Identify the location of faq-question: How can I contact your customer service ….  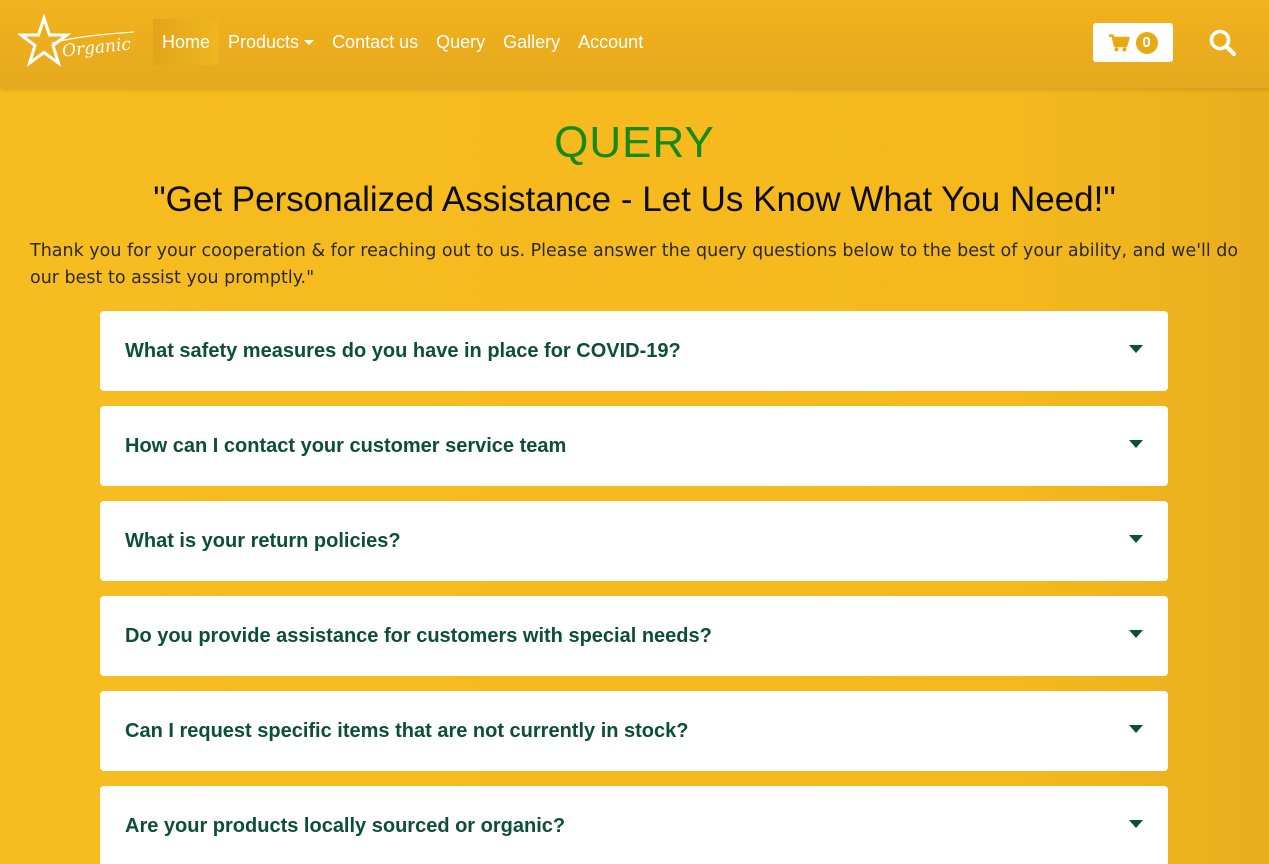
(346, 446).